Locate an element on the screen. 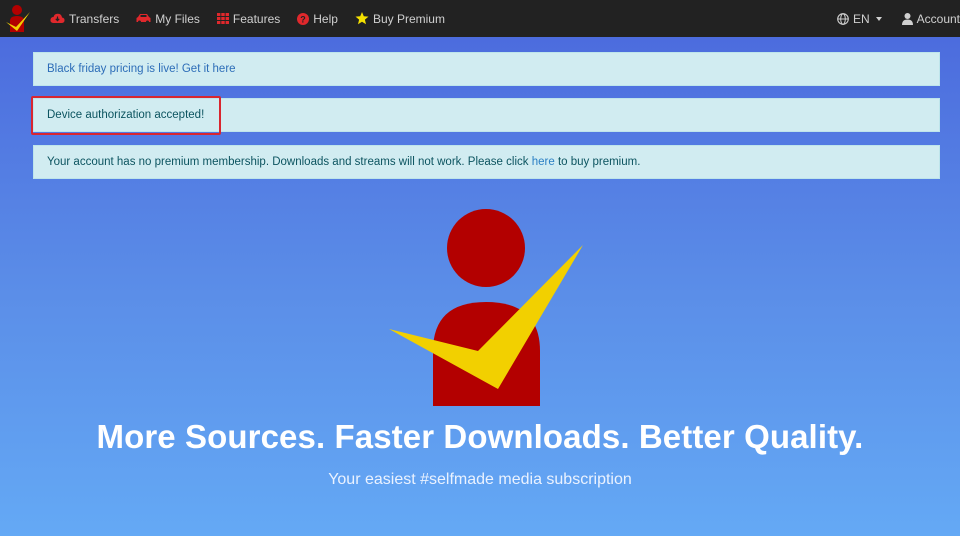 The image size is (960, 536). nav-buy-premium: Buy Premium is located at coordinates (400, 19).